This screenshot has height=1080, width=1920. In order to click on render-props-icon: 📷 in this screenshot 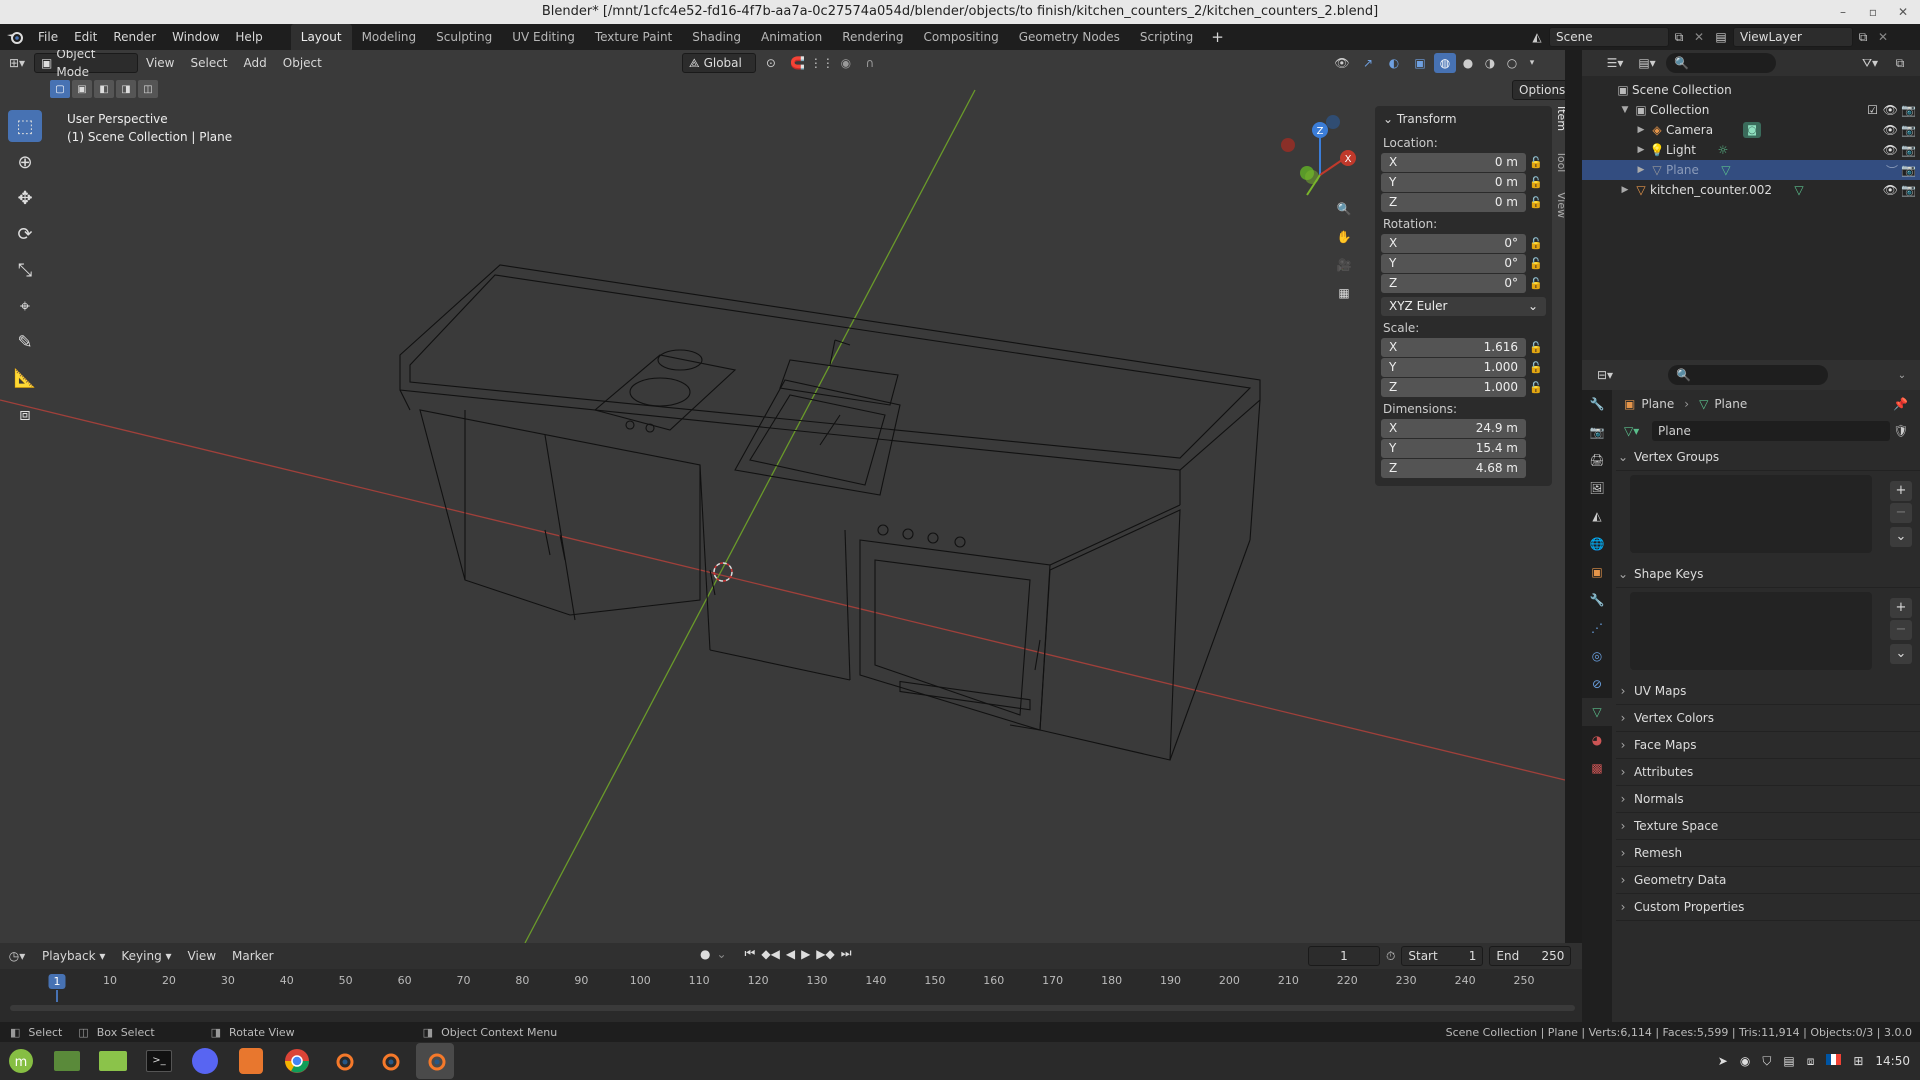, I will do `click(1597, 432)`.